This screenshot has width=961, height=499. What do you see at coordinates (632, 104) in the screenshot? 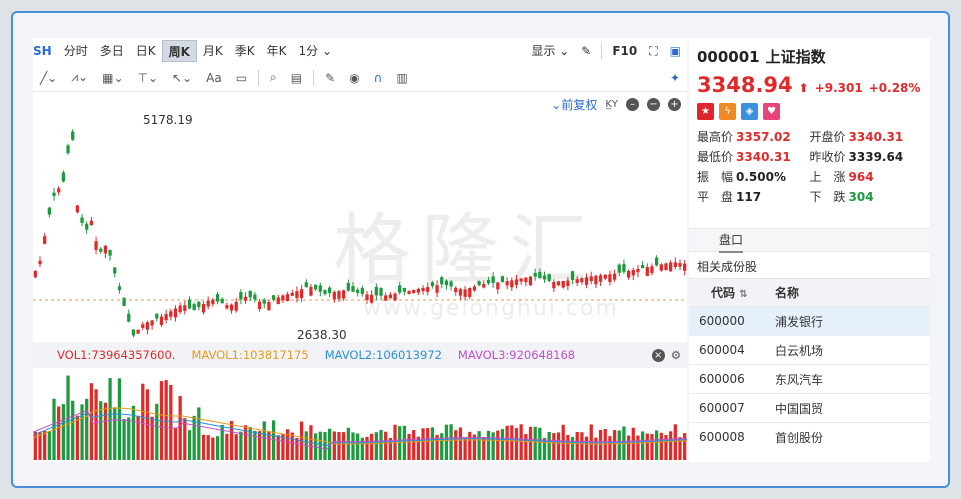
I see `minimize-icon: –` at bounding box center [632, 104].